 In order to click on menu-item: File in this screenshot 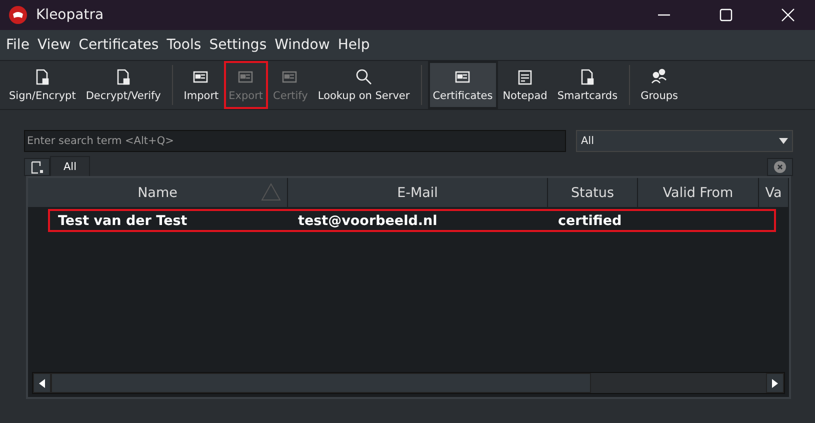, I will do `click(18, 45)`.